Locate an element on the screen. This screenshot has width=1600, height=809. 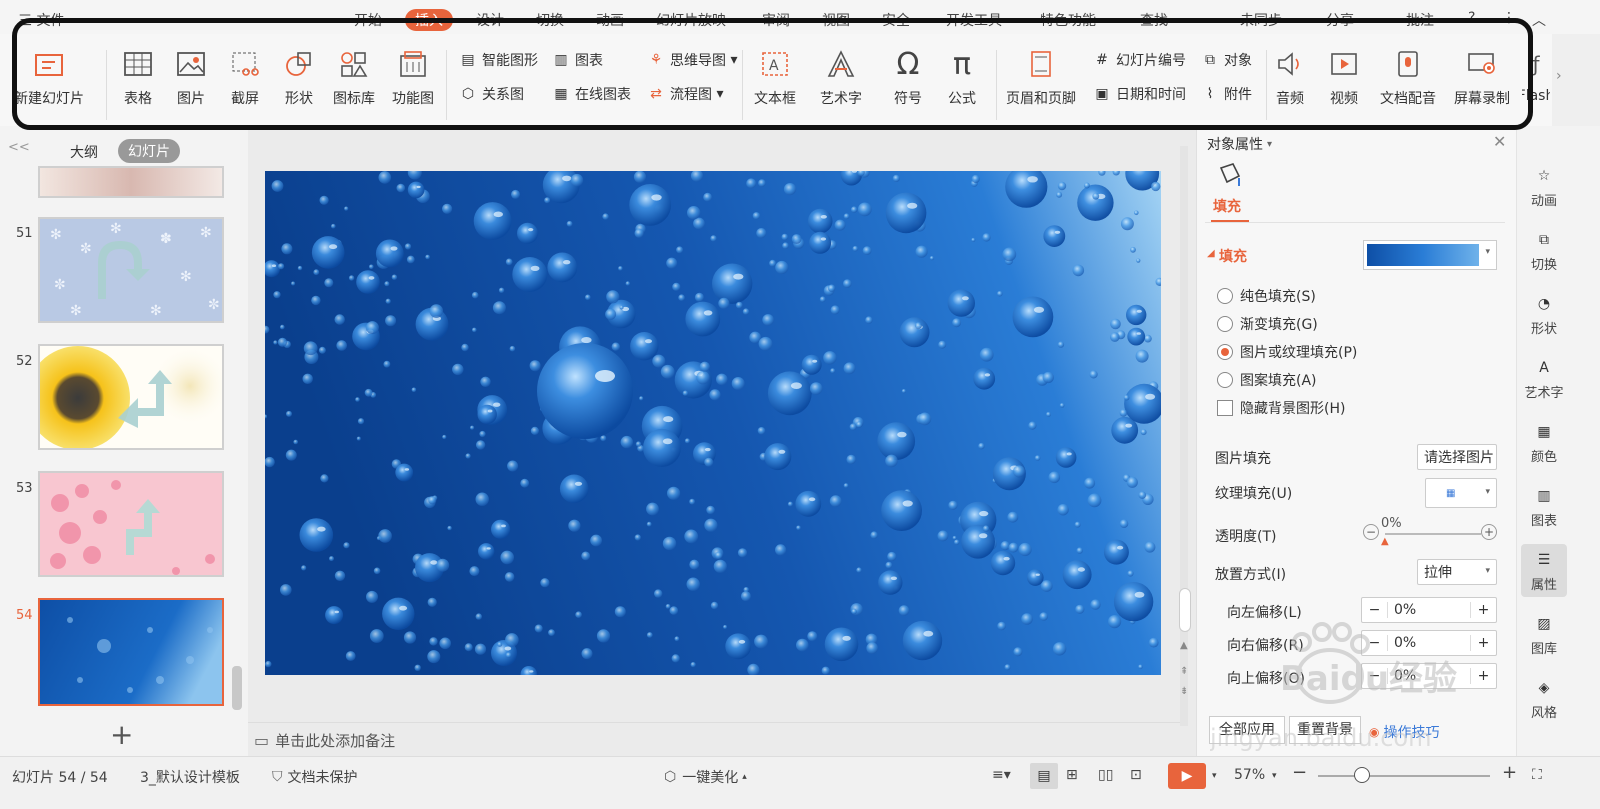
flowchart-button: ⇄ 流程图 ▾ is located at coordinates (684, 94).